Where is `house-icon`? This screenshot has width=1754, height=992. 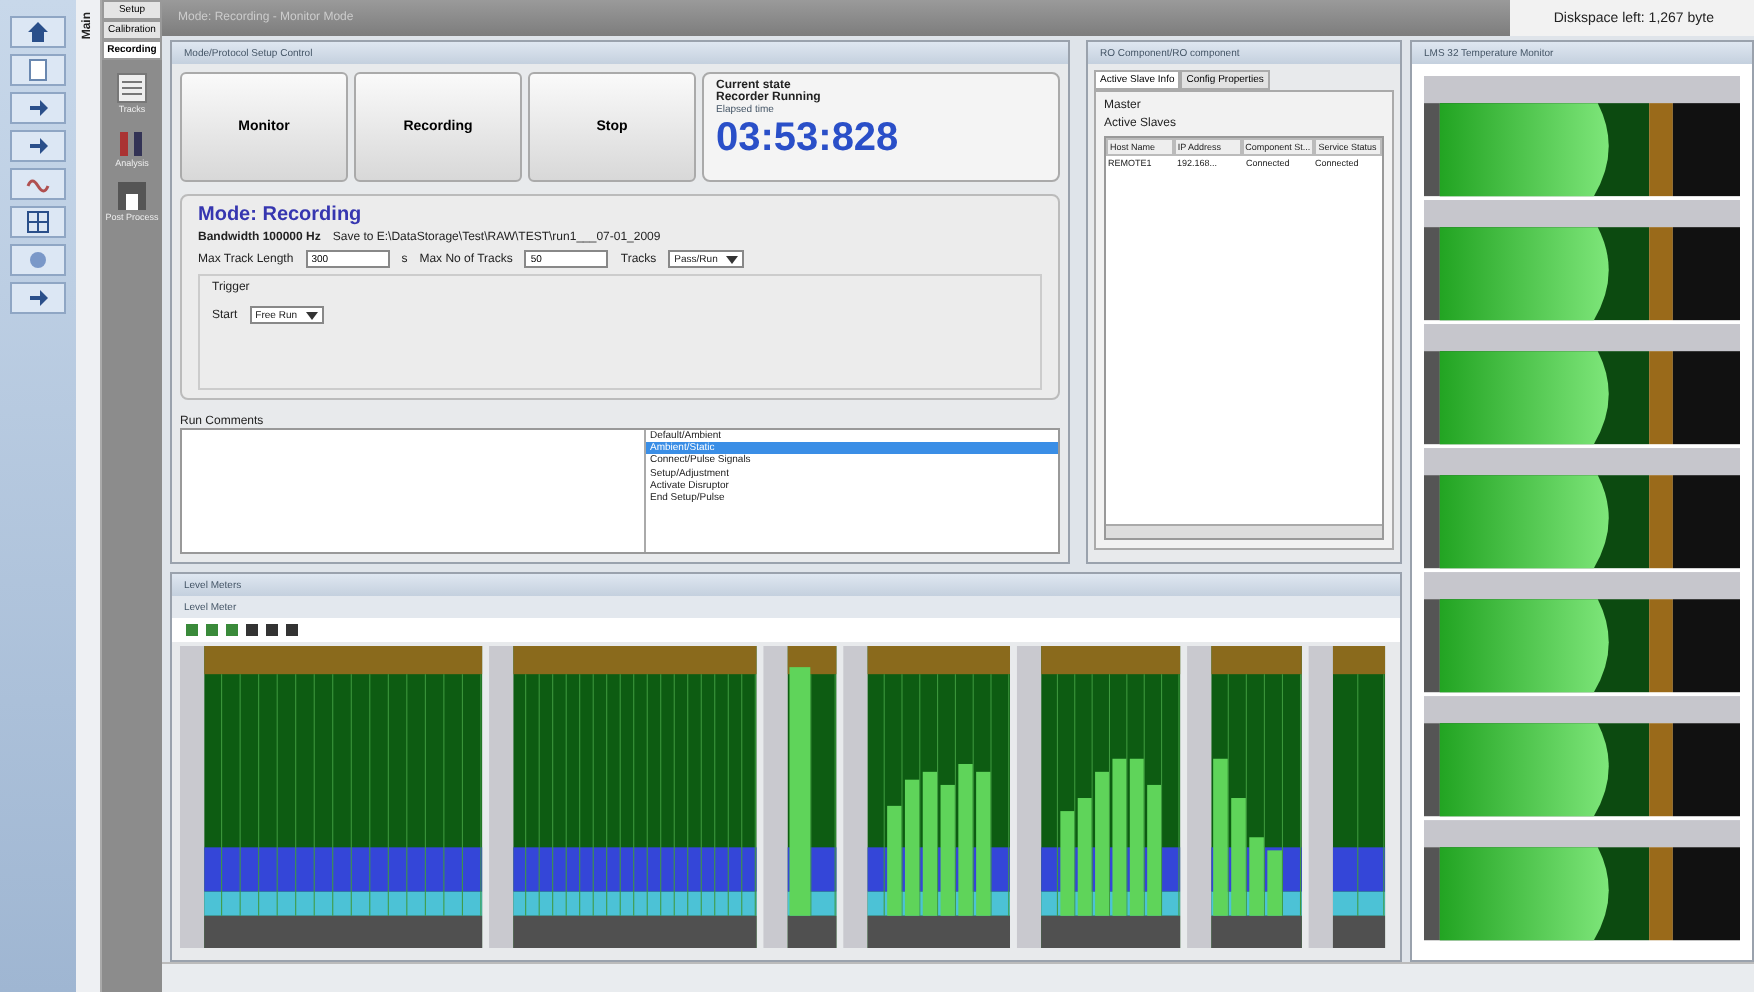
house-icon is located at coordinates (38, 32).